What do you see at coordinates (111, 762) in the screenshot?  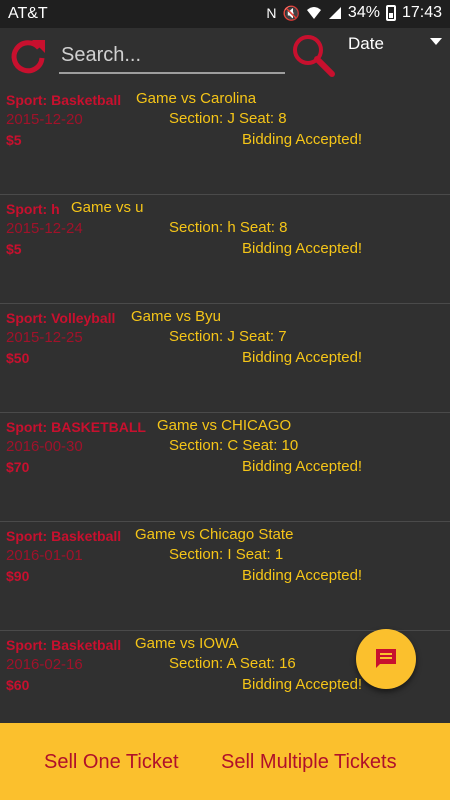 I see `sell-one-ticket-button: Sell One Ticket` at bounding box center [111, 762].